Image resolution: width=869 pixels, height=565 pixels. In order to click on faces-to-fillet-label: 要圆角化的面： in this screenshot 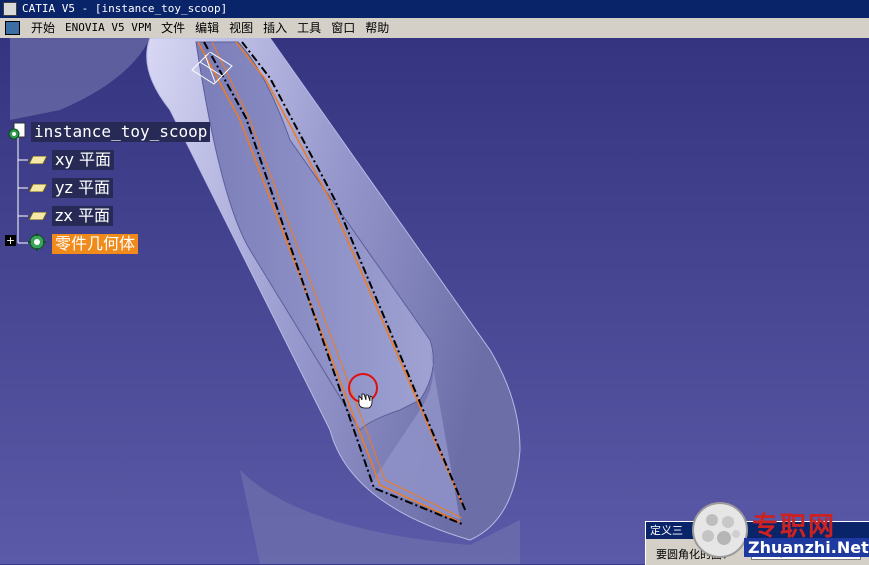, I will do `click(694, 554)`.